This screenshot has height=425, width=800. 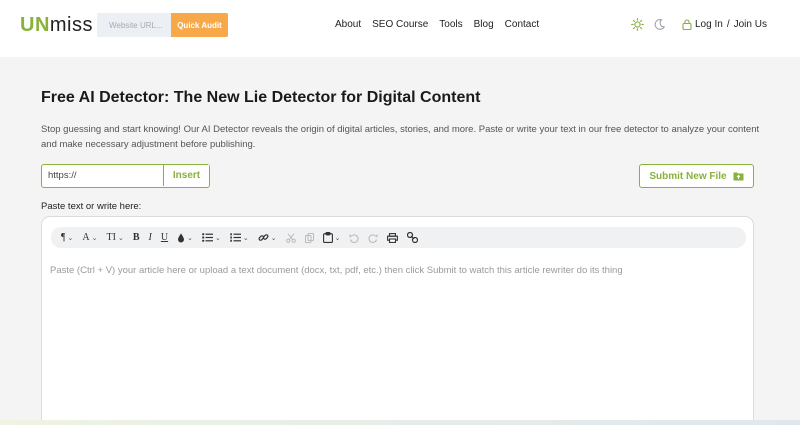 I want to click on print-button, so click(x=393, y=237).